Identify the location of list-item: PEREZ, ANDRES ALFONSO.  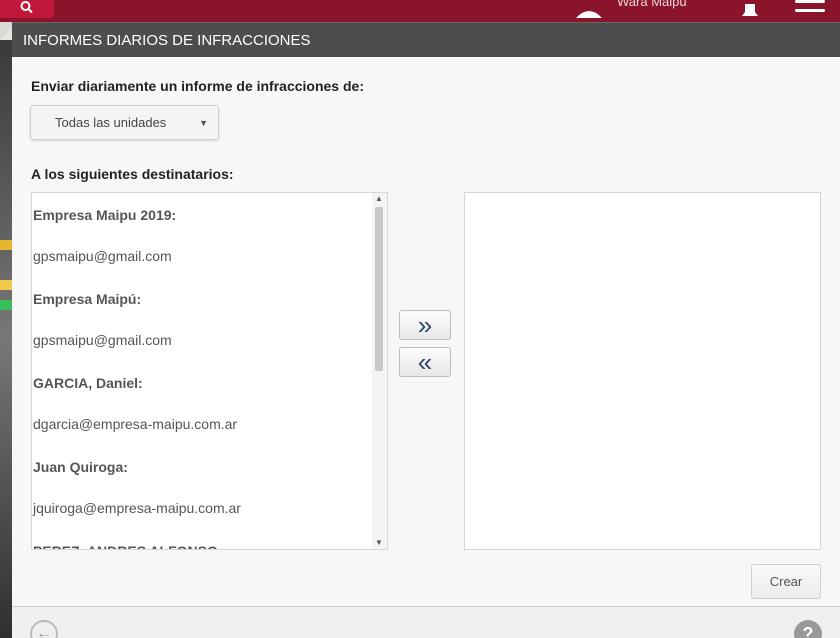
(202, 539).